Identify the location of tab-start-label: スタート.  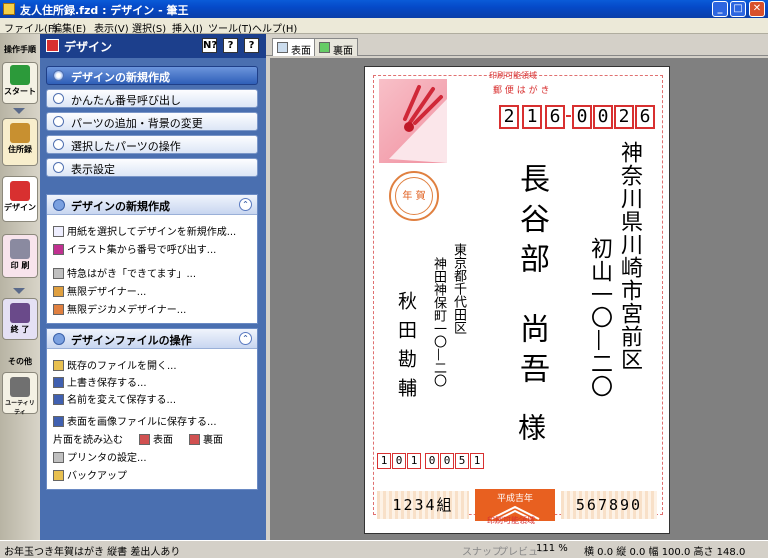
(20, 91).